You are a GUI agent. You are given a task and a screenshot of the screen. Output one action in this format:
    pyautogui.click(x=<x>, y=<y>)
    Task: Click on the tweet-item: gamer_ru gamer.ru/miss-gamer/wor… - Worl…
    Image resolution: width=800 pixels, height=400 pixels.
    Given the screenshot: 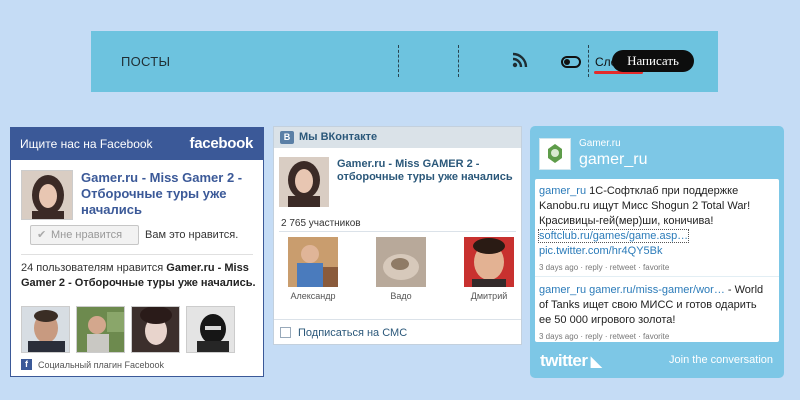 What is the action you would take?
    pyautogui.click(x=655, y=313)
    